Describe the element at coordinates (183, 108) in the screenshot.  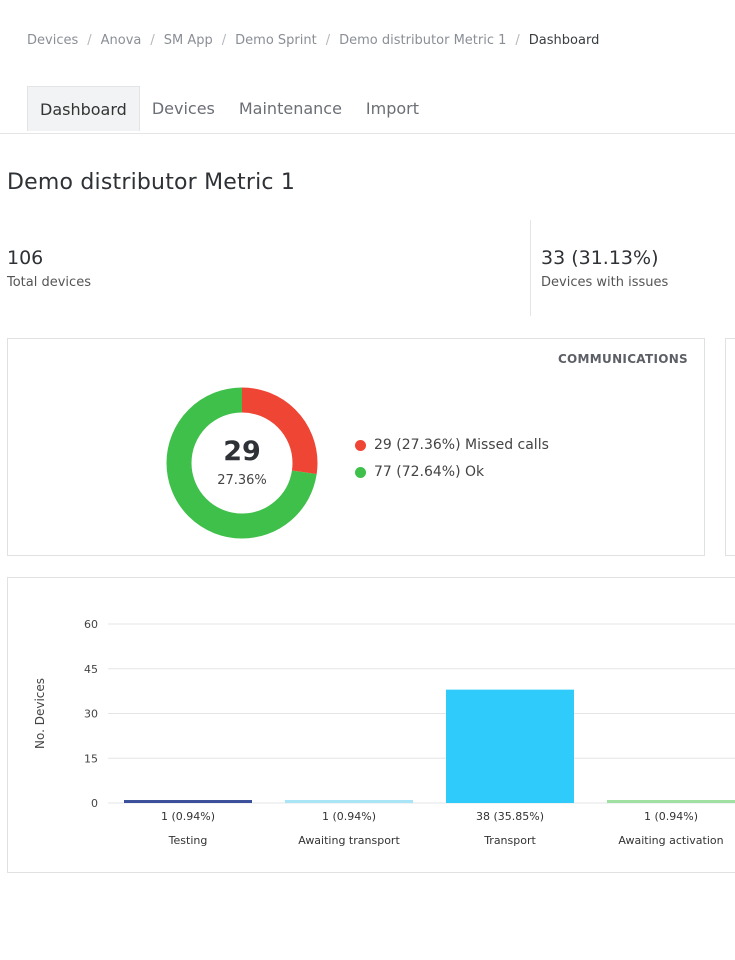
I see `tab-devices: Devices` at that location.